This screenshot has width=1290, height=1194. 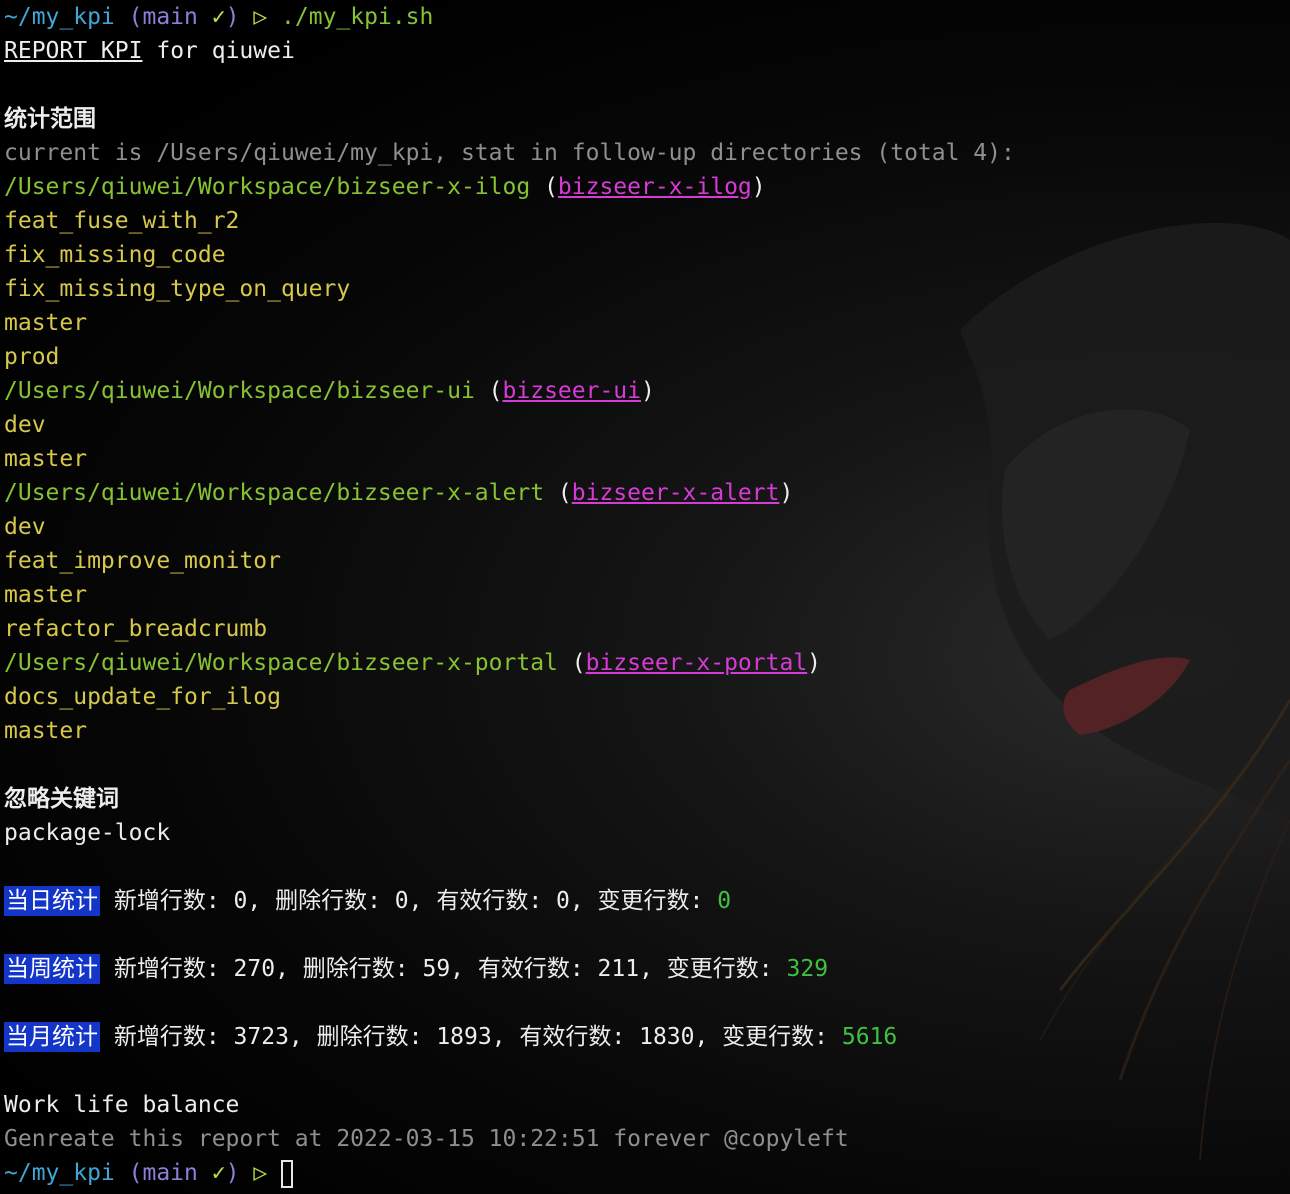 What do you see at coordinates (724, 901) in the screenshot?
I see `stat-total: 0` at bounding box center [724, 901].